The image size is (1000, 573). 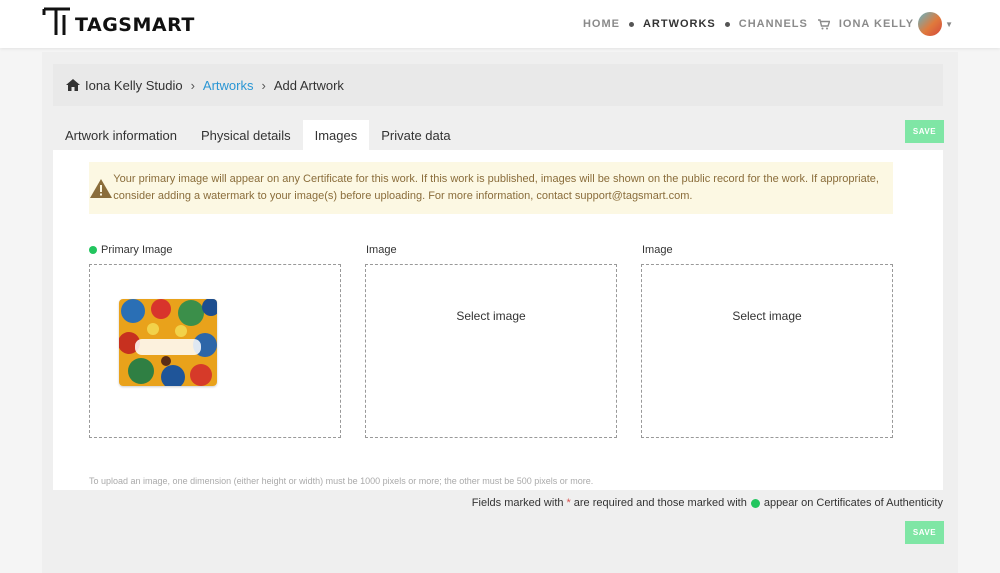 What do you see at coordinates (679, 24) in the screenshot?
I see `nav-artworks-link: ARTWORKS` at bounding box center [679, 24].